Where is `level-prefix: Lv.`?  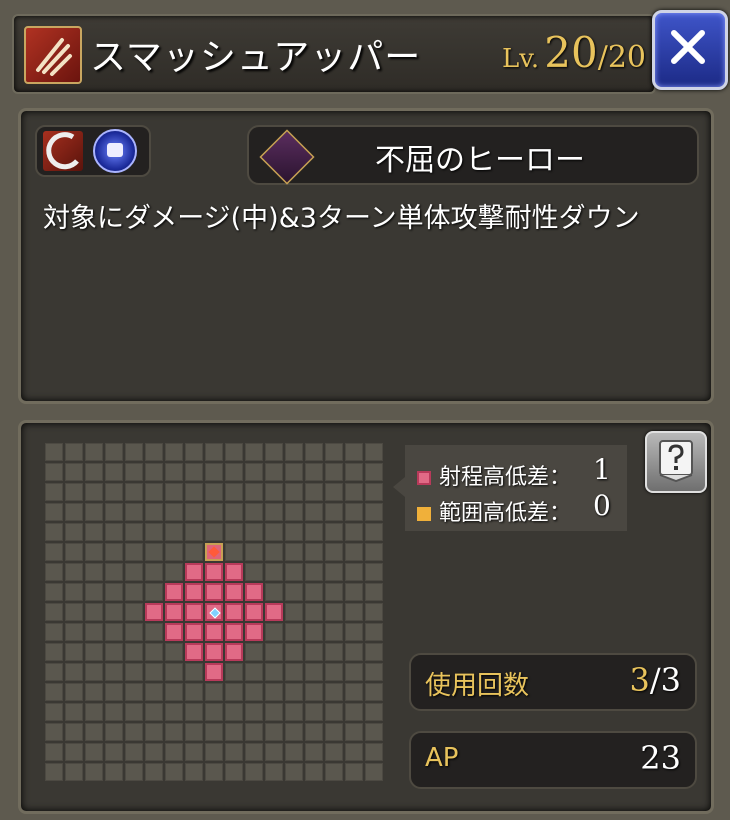
level-prefix: Lv. is located at coordinates (521, 59).